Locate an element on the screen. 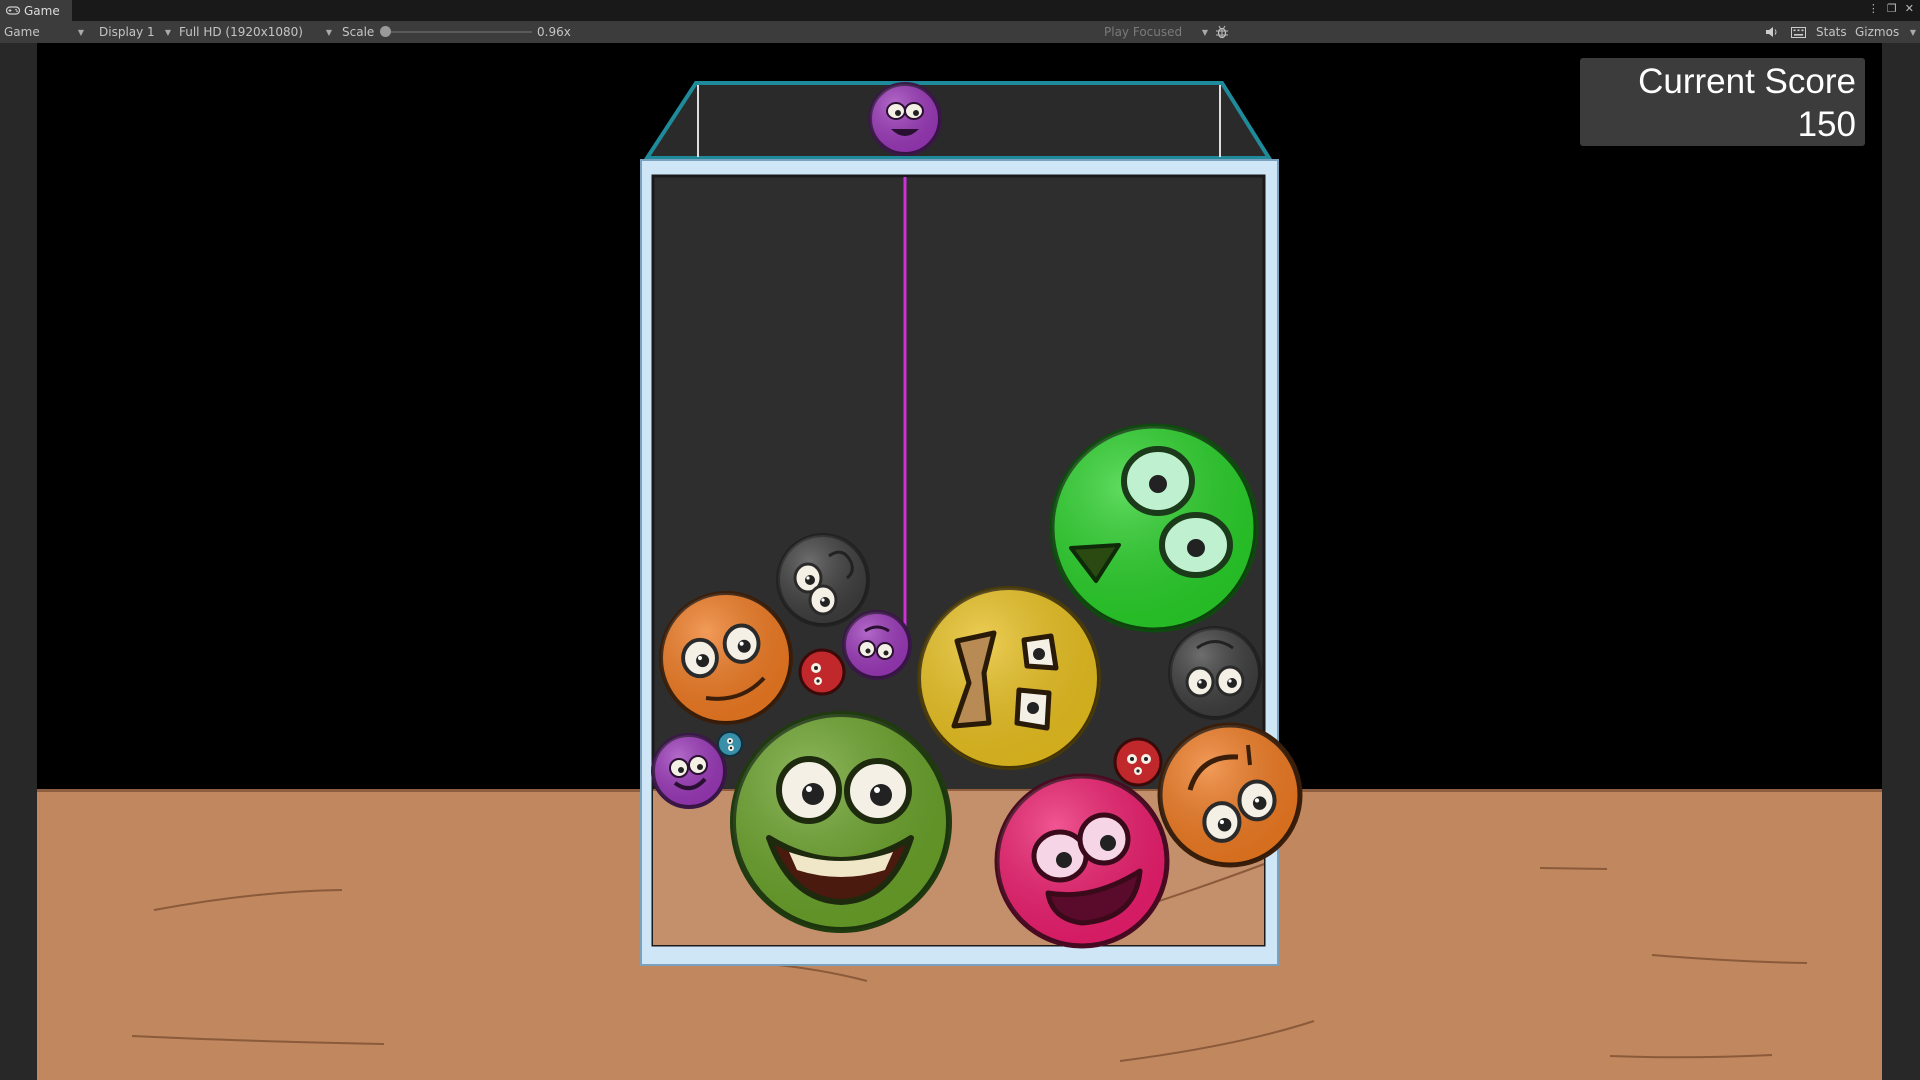 This screenshot has height=1080, width=1920. display-label: Display 1 is located at coordinates (127, 32).